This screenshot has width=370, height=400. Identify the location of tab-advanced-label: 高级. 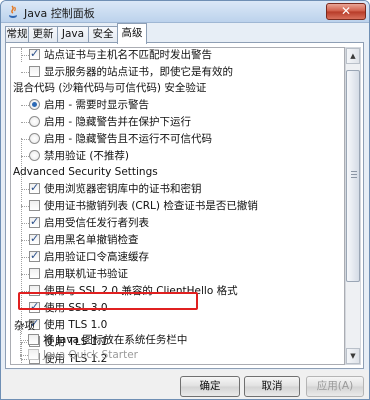
(132, 33).